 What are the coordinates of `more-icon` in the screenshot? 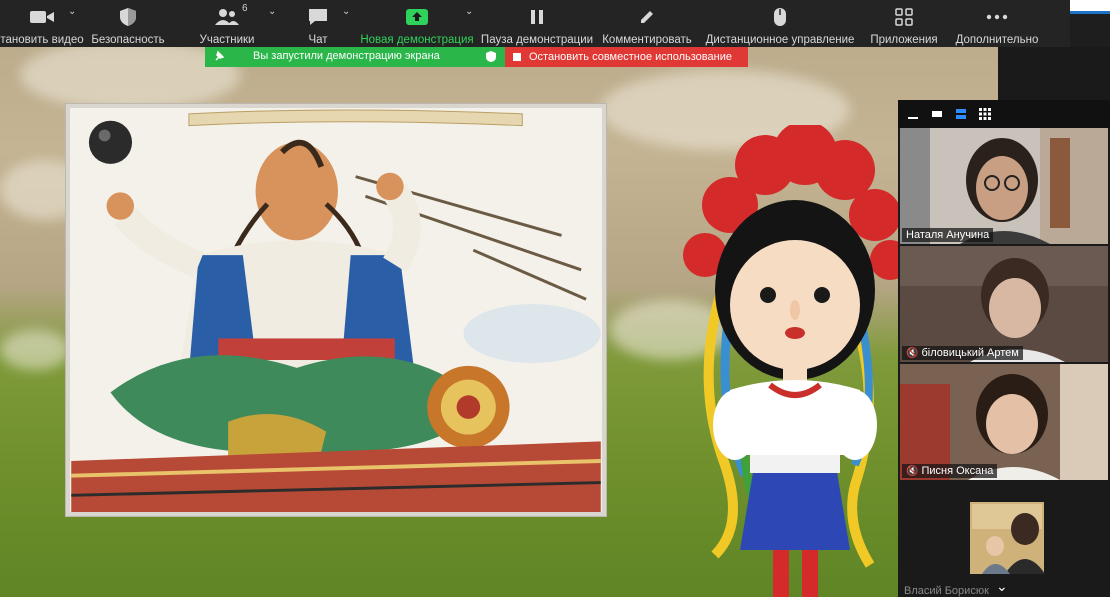 It's located at (997, 17).